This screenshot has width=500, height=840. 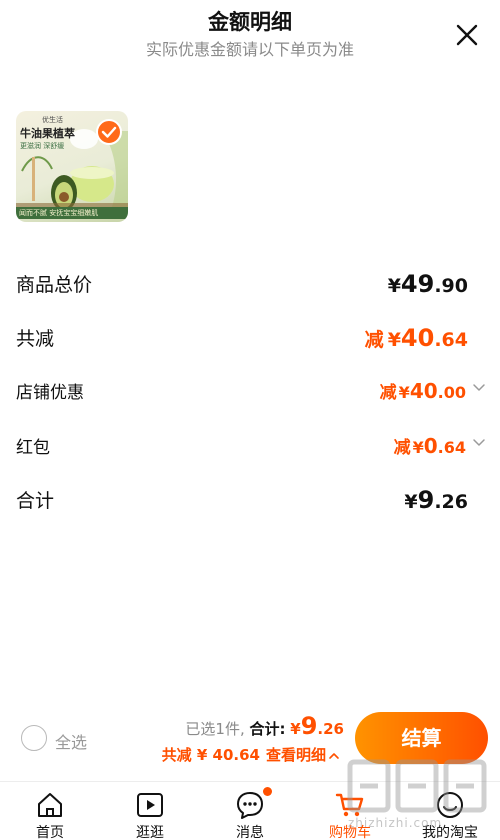 I want to click on total-reduce-label: 共减, so click(x=35, y=339).